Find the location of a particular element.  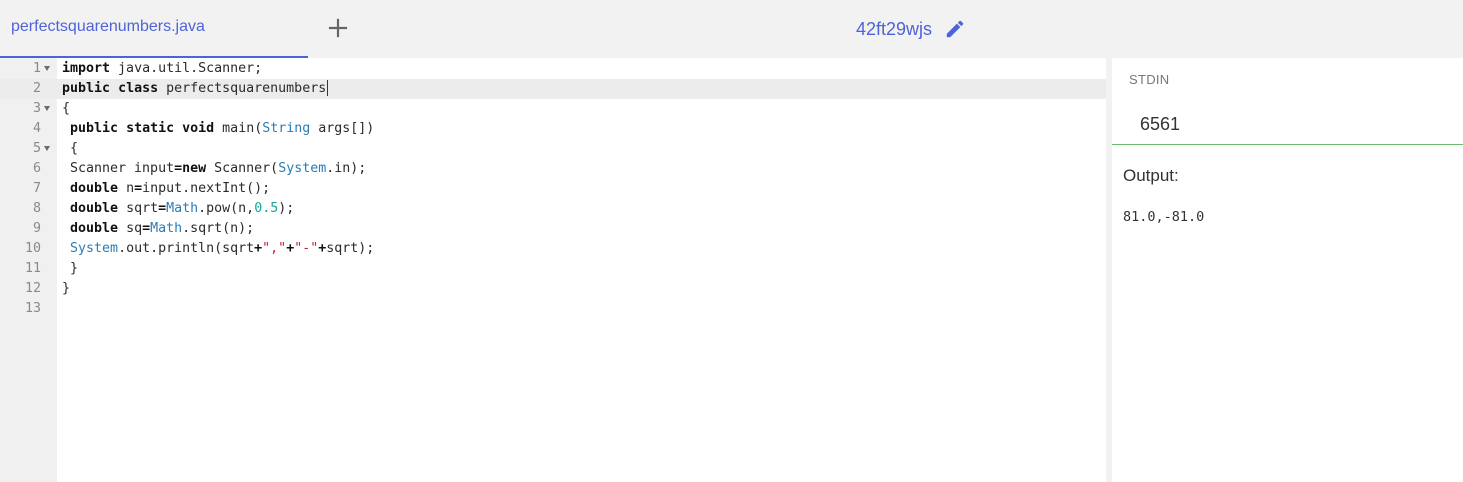

project-title: 42ft29wjs is located at coordinates (911, 29).